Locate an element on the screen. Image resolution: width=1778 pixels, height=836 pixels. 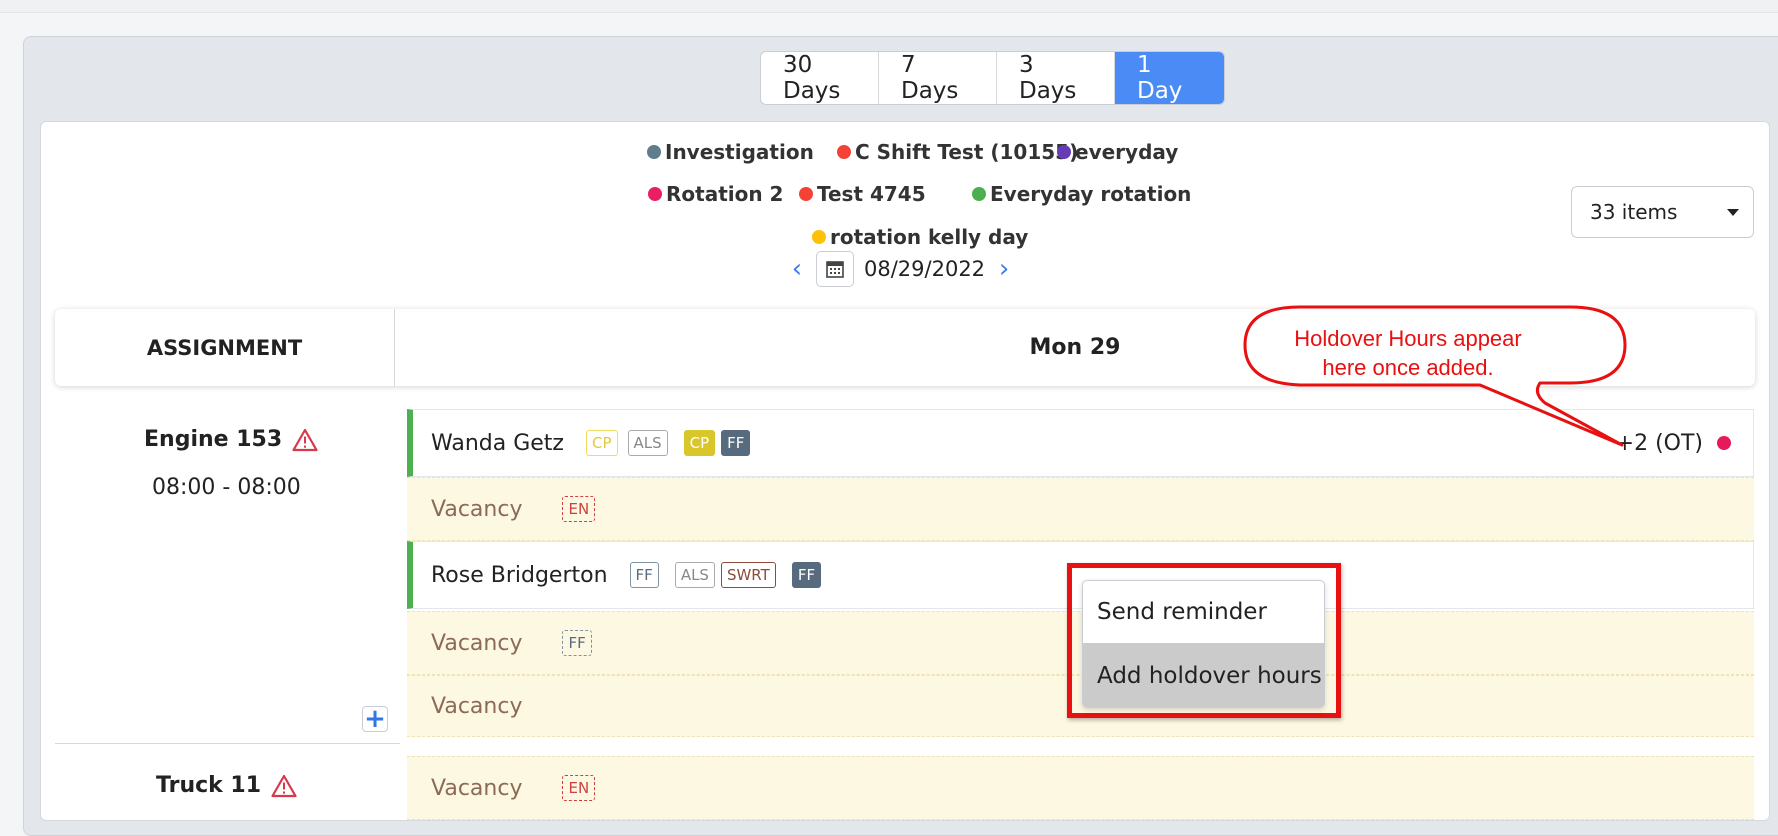
legend-item: C Shift Test (10155) is located at coordinates (957, 152).